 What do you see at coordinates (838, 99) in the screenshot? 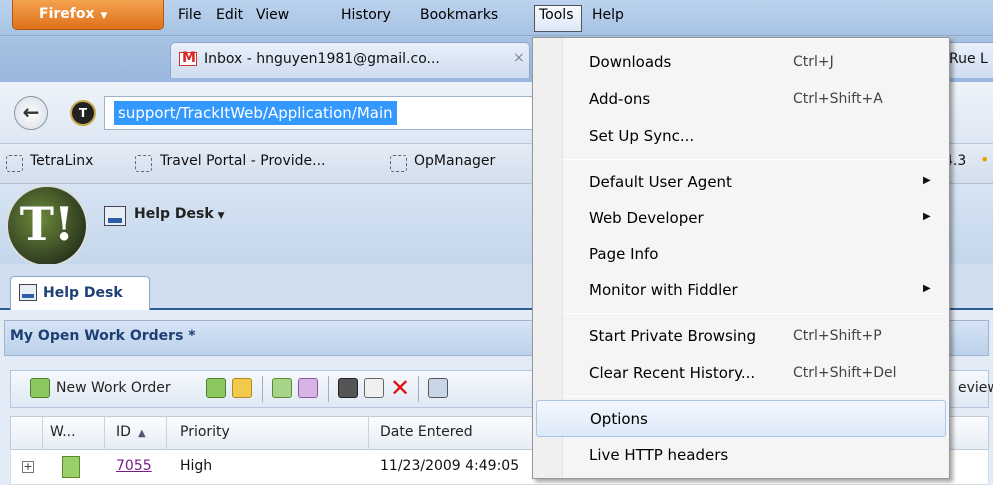
I see `menu-item-shortcut: Ctrl+Shift+A` at bounding box center [838, 99].